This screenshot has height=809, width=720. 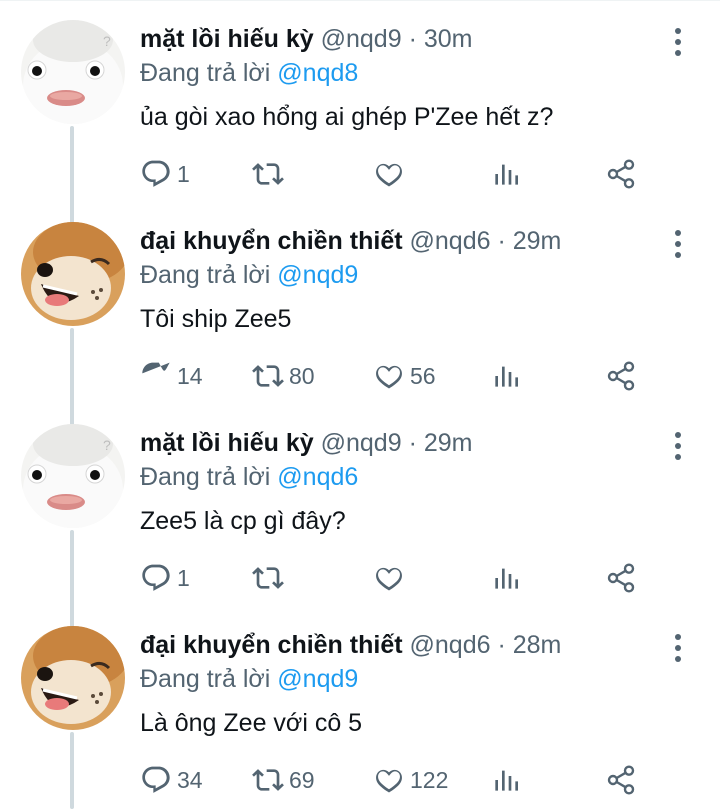 What do you see at coordinates (429, 779) in the screenshot?
I see `like-count: 122` at bounding box center [429, 779].